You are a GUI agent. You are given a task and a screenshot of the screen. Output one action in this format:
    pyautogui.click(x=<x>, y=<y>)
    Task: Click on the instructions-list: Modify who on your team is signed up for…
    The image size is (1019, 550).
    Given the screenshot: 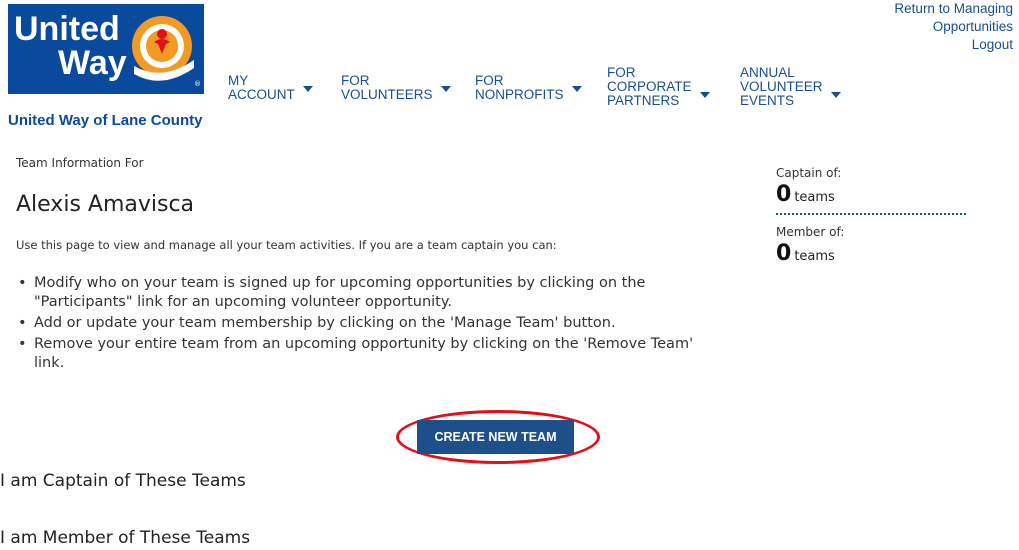 What is the action you would take?
    pyautogui.click(x=363, y=324)
    